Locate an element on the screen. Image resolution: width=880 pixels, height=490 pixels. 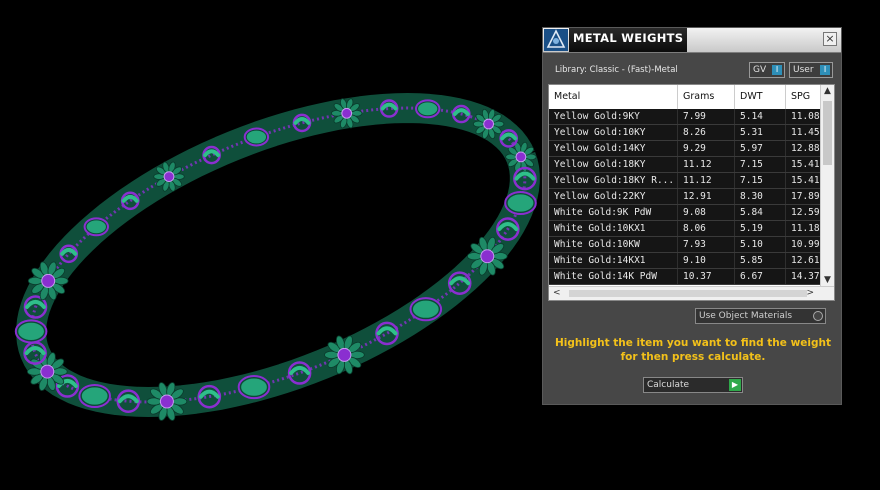
grams-cell: 12.91 is located at coordinates (706, 196).